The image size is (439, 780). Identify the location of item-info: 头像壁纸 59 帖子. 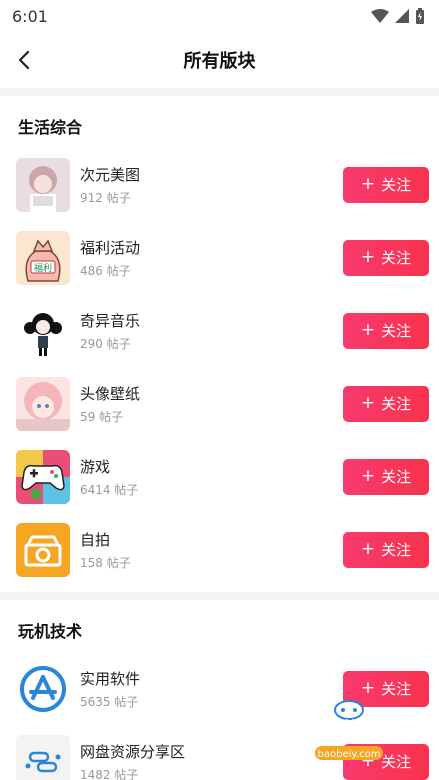
(211, 404).